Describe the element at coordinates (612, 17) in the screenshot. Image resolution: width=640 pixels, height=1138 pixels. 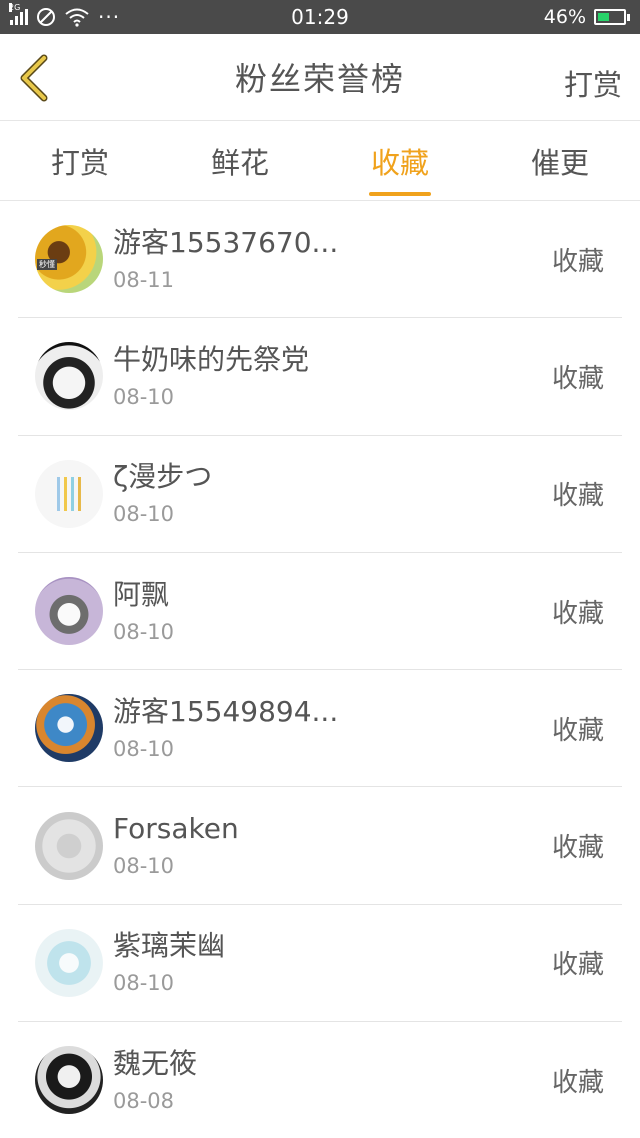
I see `battery-icon` at that location.